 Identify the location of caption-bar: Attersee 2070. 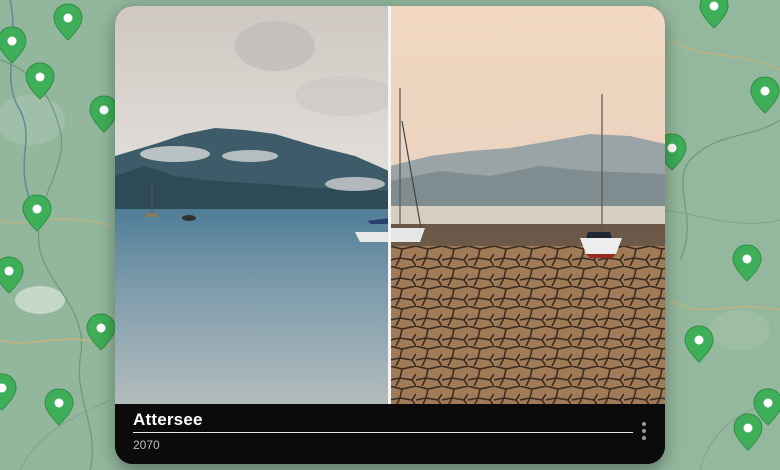
(390, 434).